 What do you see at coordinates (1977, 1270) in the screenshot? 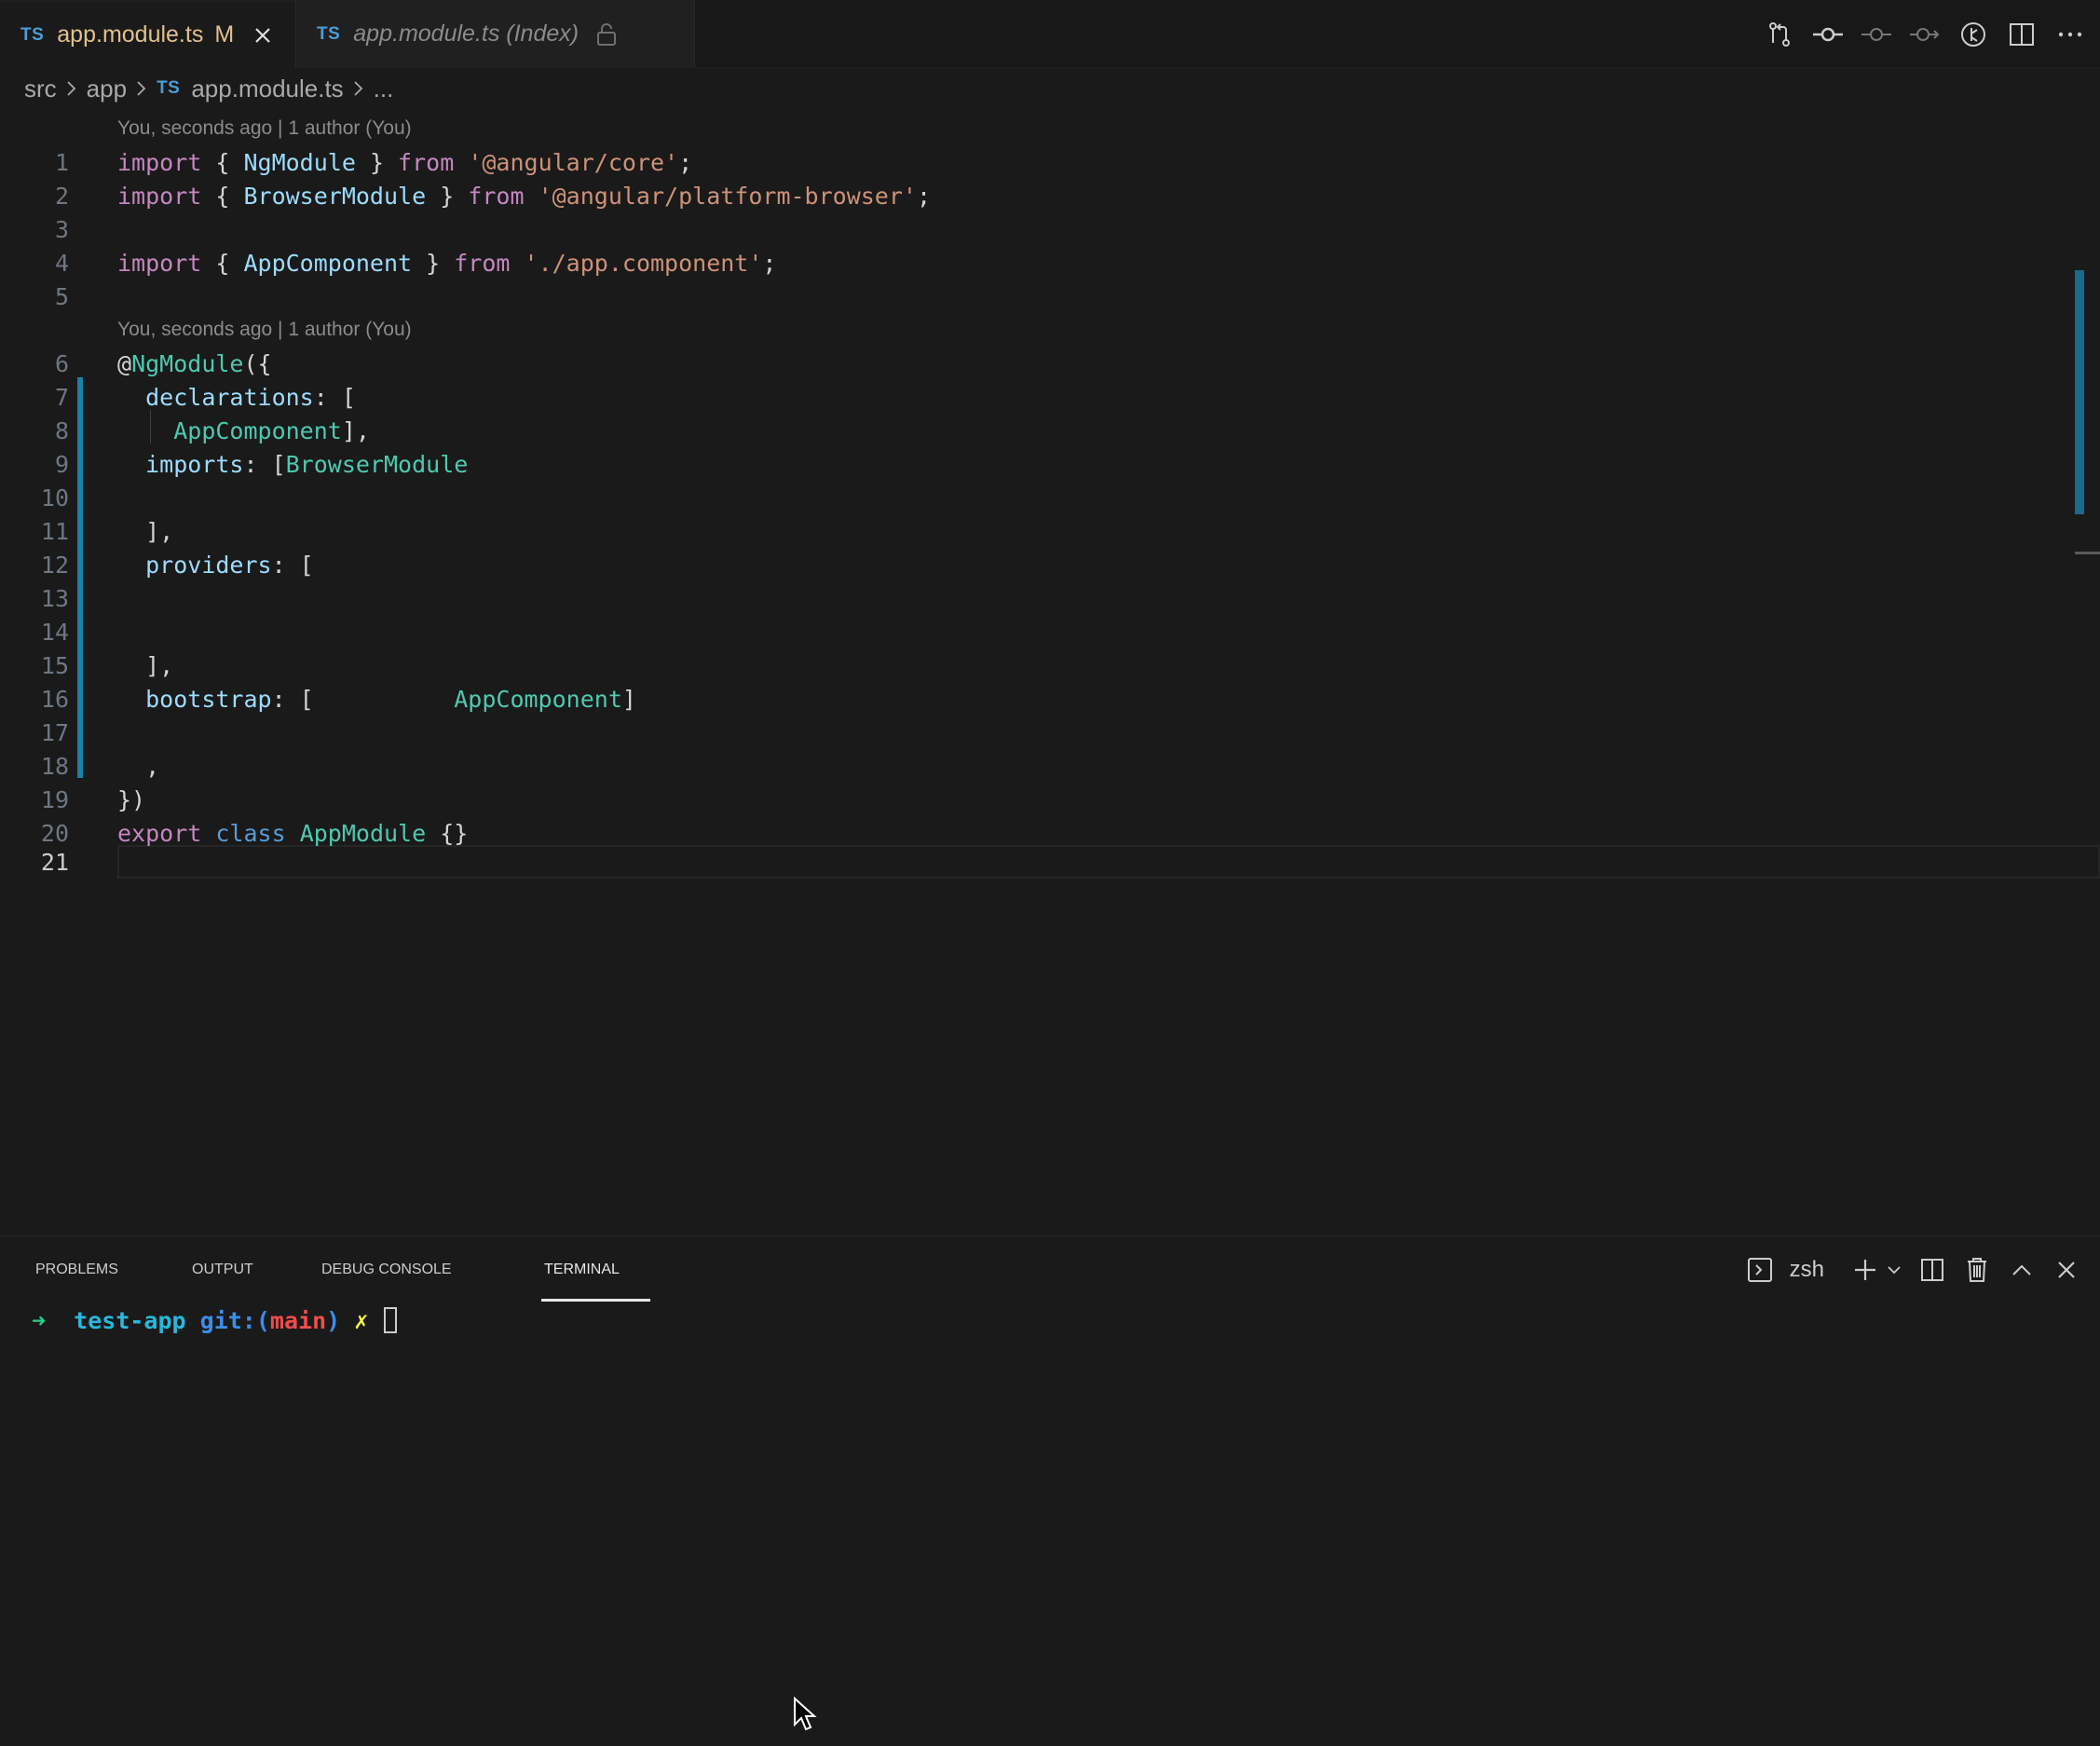
I see `trash-icon` at bounding box center [1977, 1270].